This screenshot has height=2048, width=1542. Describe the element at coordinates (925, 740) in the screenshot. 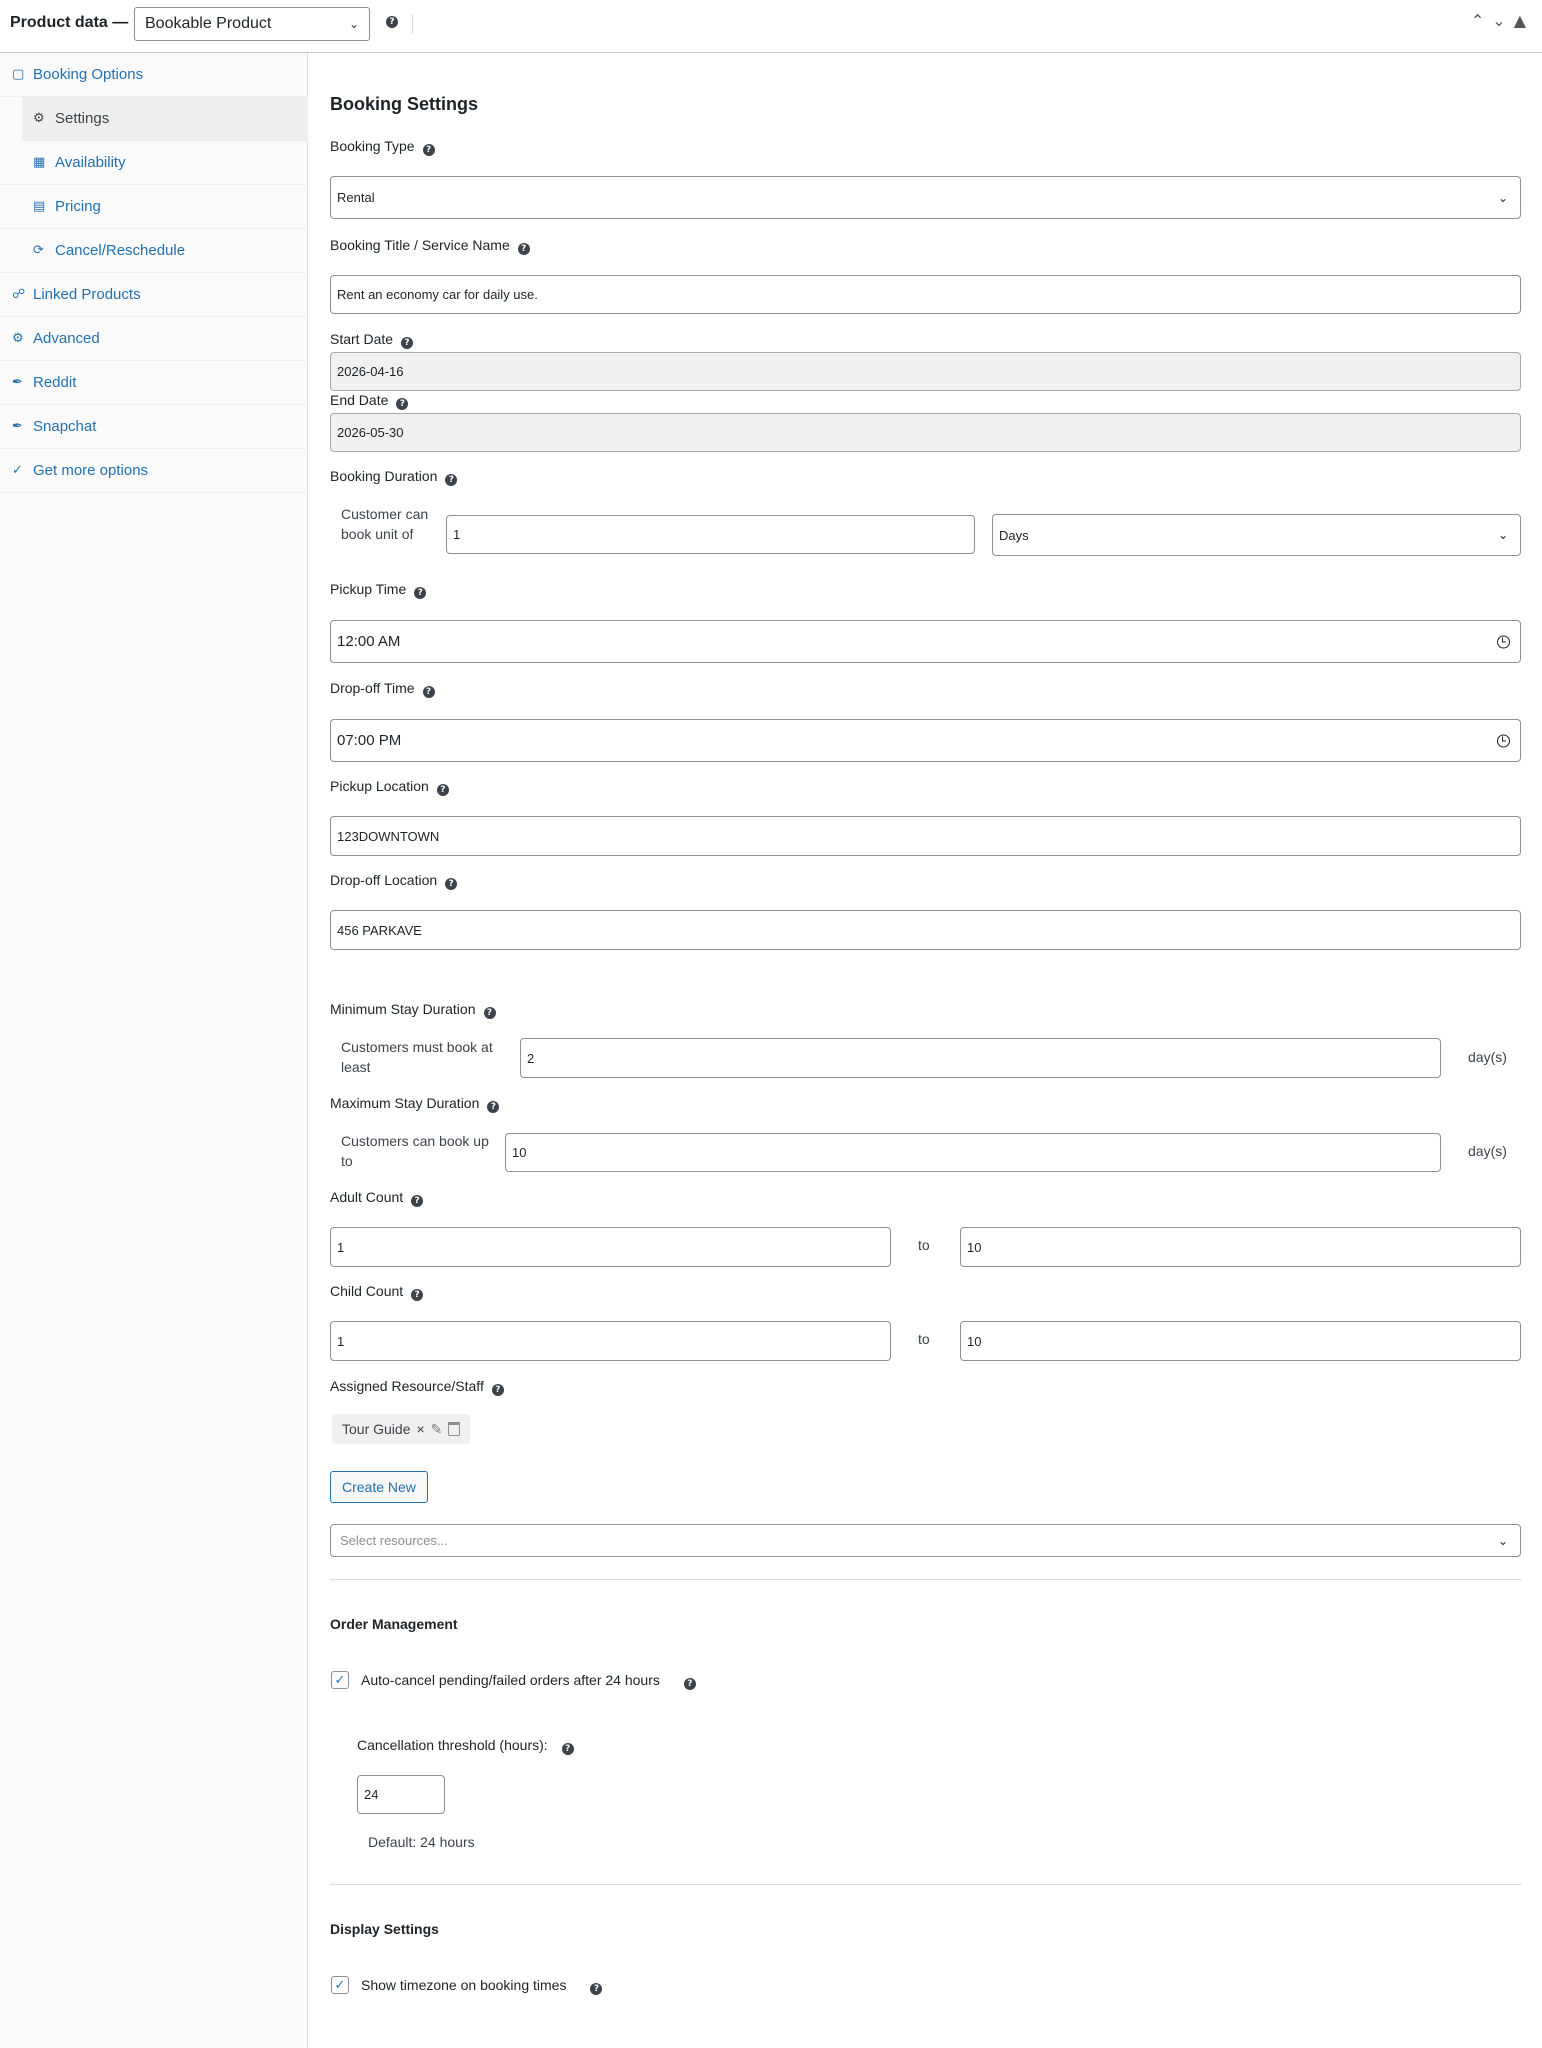

I see `dropoff-time-input: 07:00 PM` at that location.